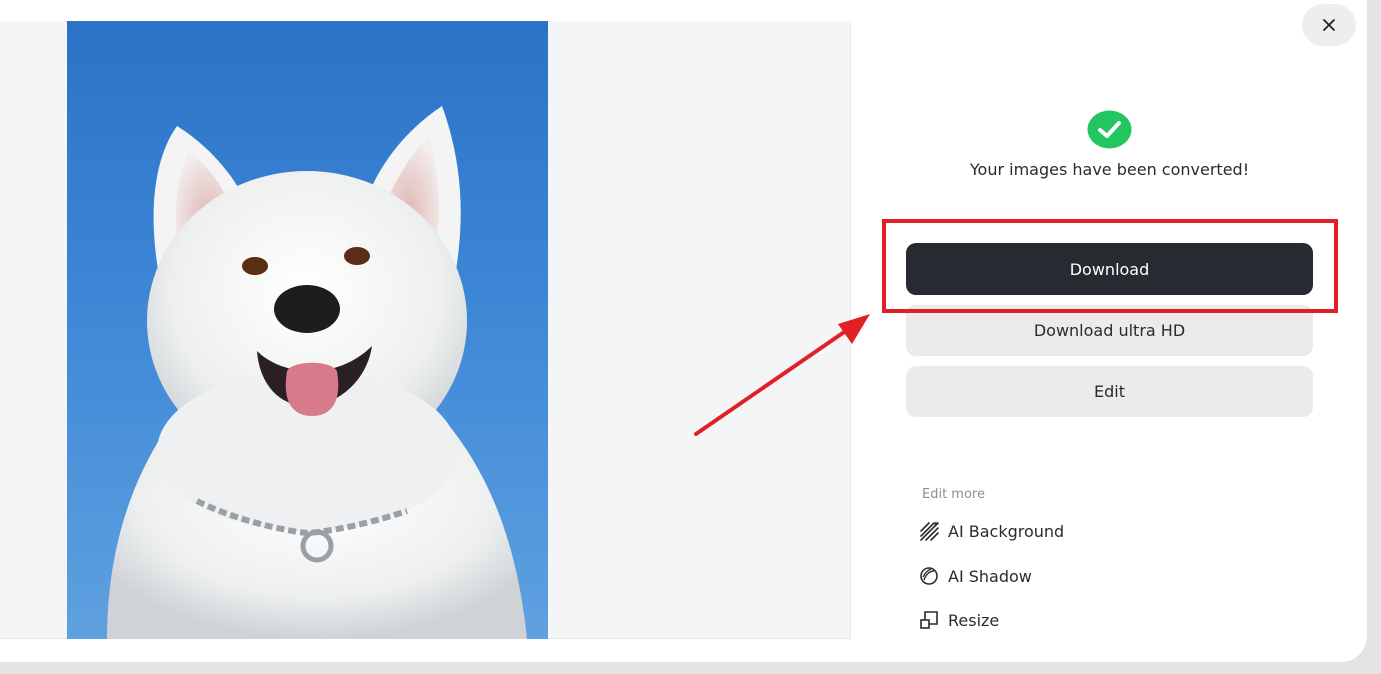  Describe the element at coordinates (1006, 531) in the screenshot. I see `ai-background-label: AI Background` at that location.